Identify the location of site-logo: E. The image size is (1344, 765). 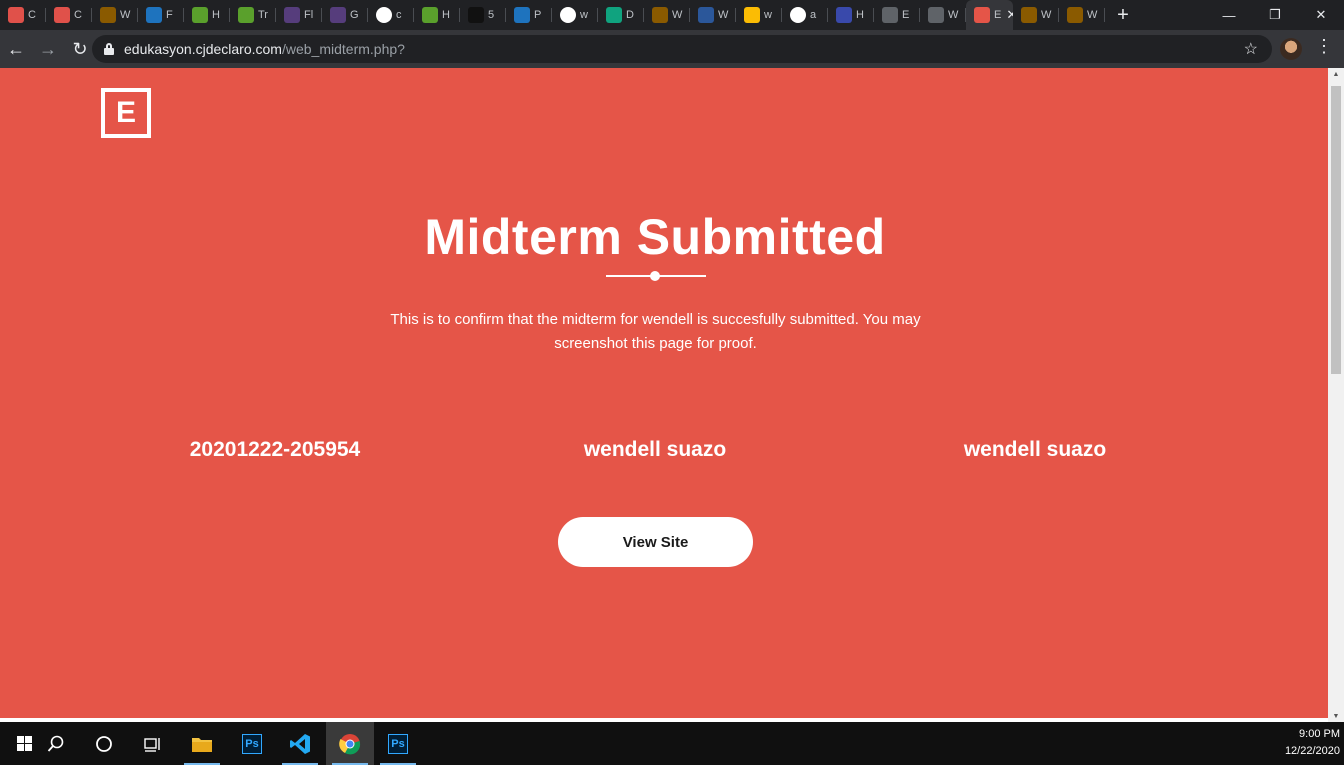
(126, 113).